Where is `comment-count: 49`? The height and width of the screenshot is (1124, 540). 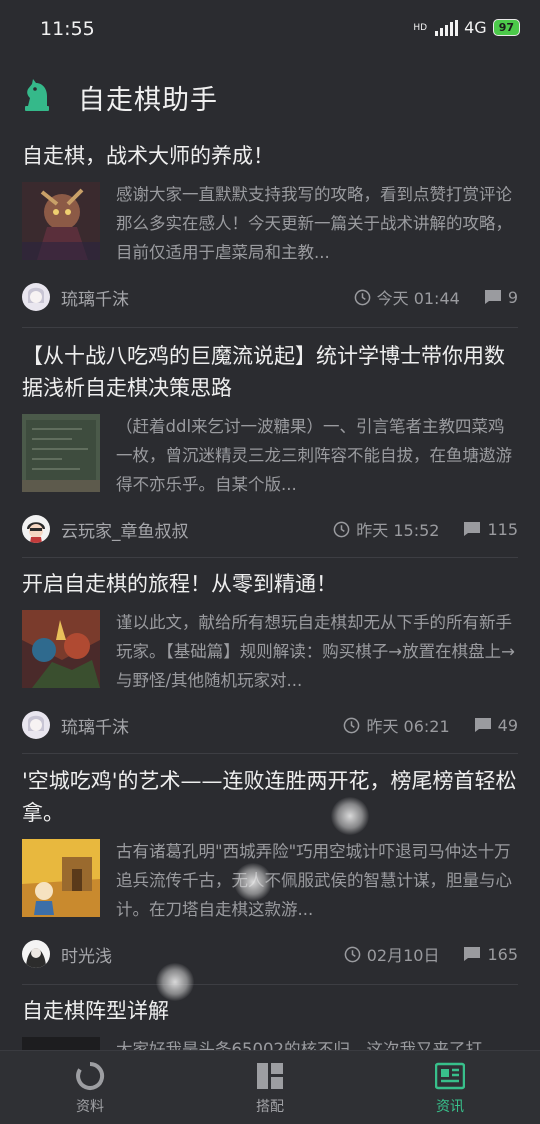 comment-count: 49 is located at coordinates (507, 725).